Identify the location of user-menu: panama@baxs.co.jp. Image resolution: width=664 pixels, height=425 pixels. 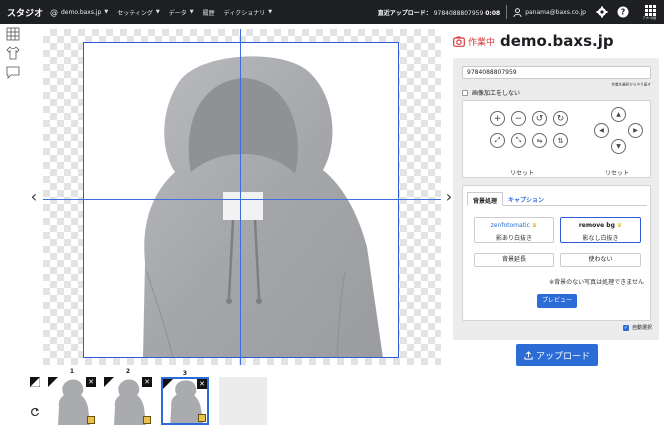
(549, 12).